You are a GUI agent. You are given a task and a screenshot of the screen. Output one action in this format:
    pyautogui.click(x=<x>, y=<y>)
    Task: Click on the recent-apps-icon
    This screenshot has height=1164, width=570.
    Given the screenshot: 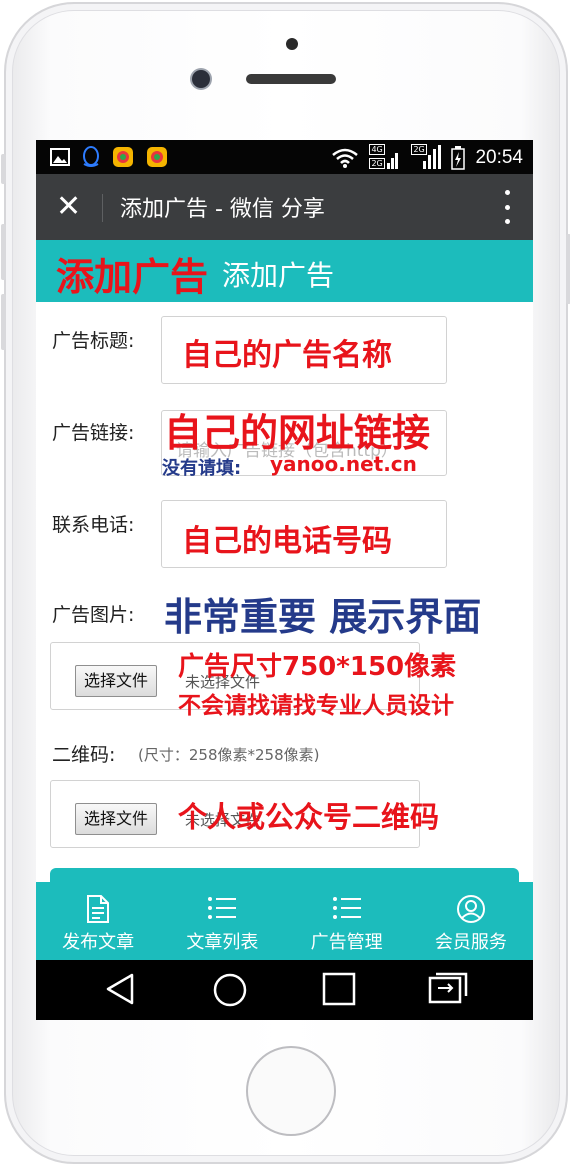 What is the action you would take?
    pyautogui.click(x=339, y=989)
    